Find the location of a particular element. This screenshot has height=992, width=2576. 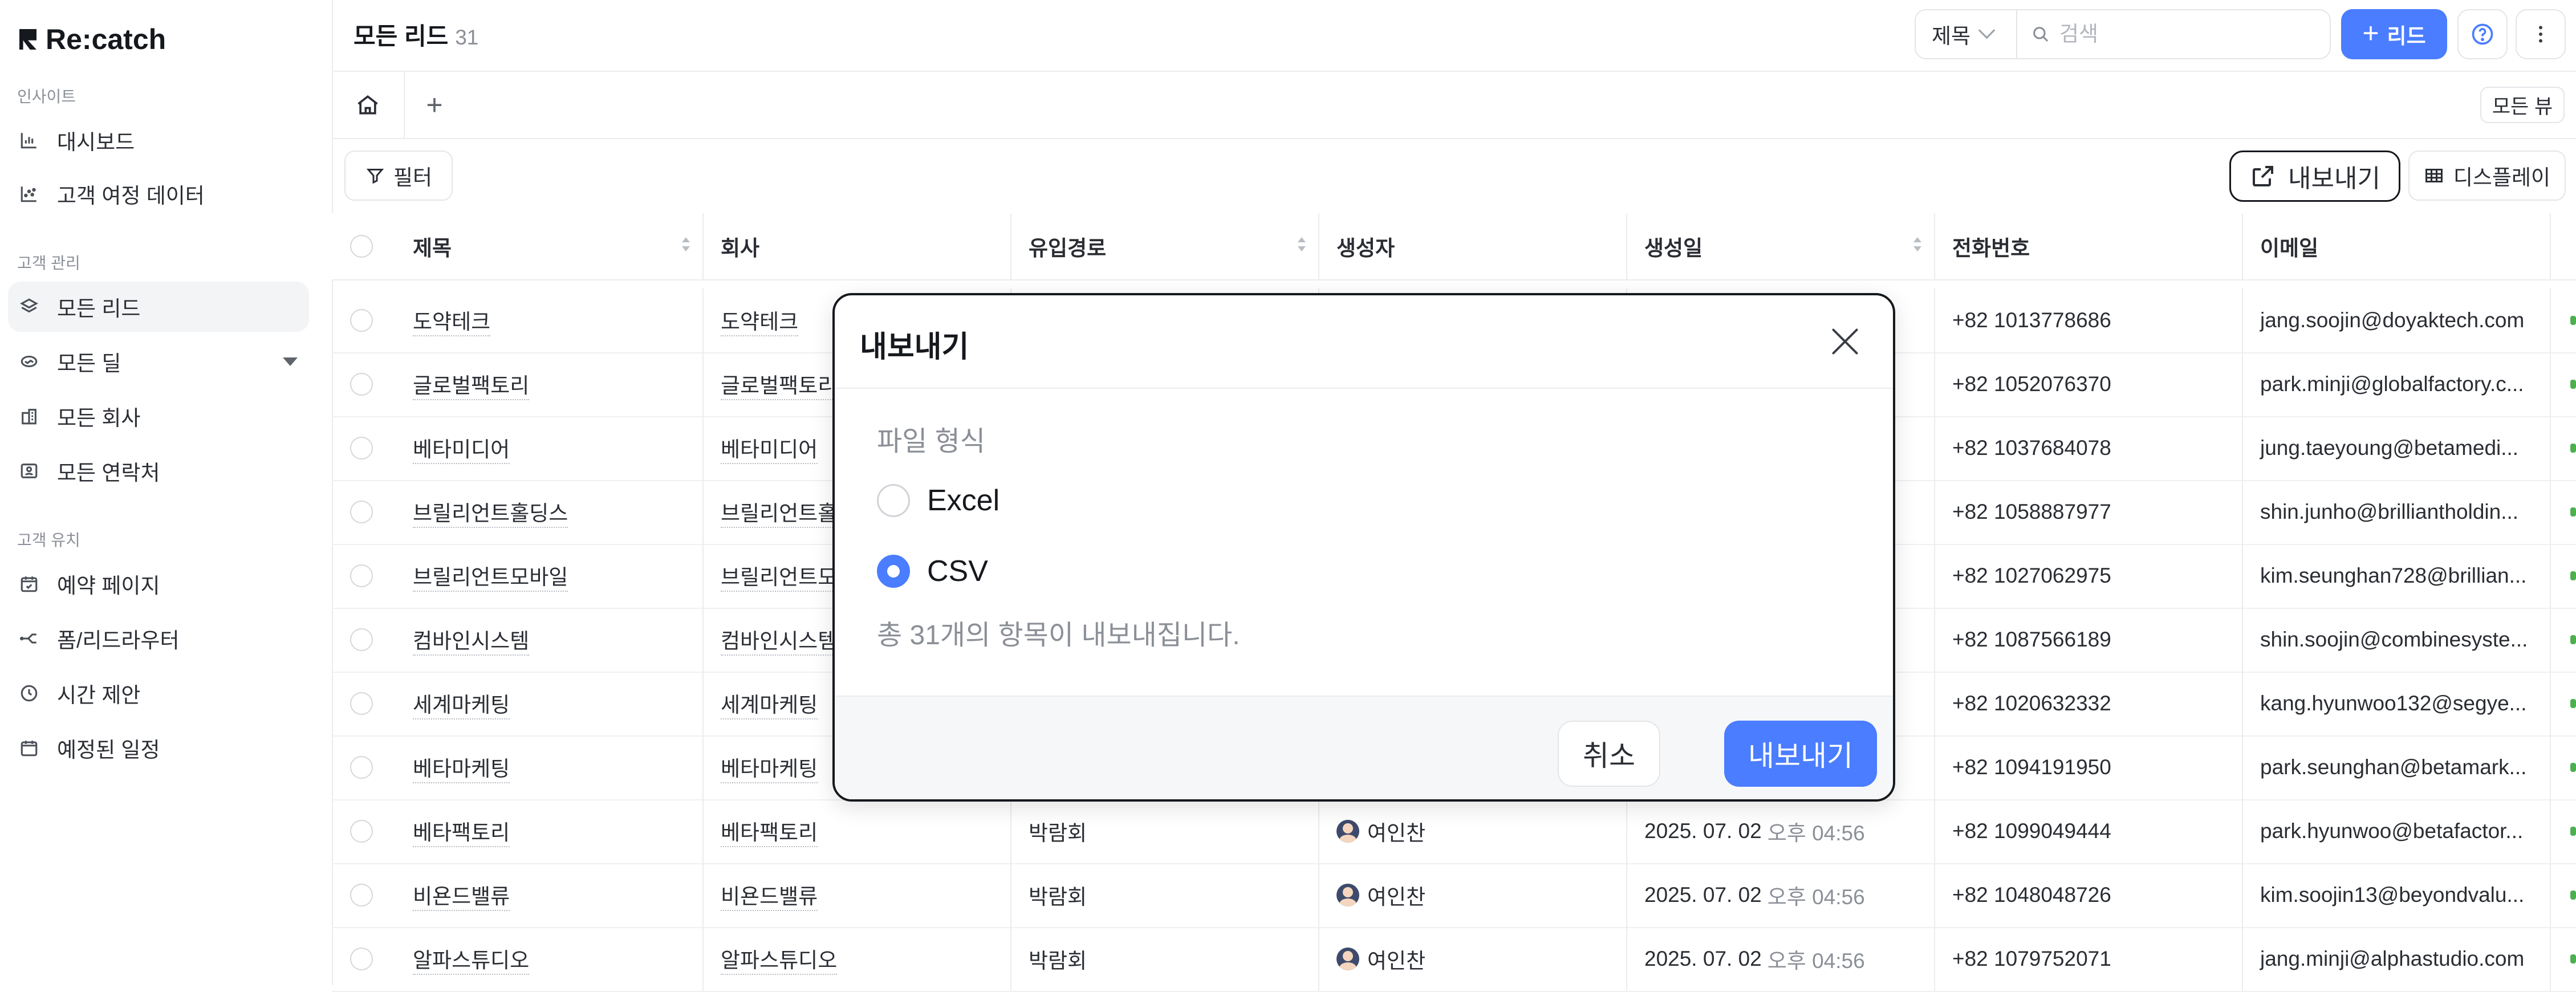

cell-title: 도약테크 is located at coordinates (550, 320).